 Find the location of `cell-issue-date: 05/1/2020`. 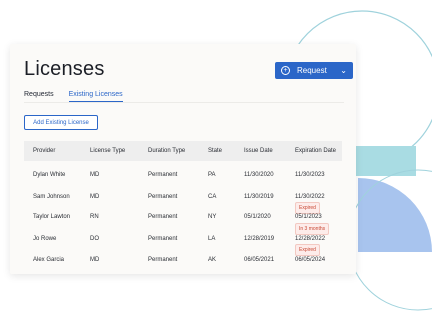

cell-issue-date: 05/1/2020 is located at coordinates (257, 217).